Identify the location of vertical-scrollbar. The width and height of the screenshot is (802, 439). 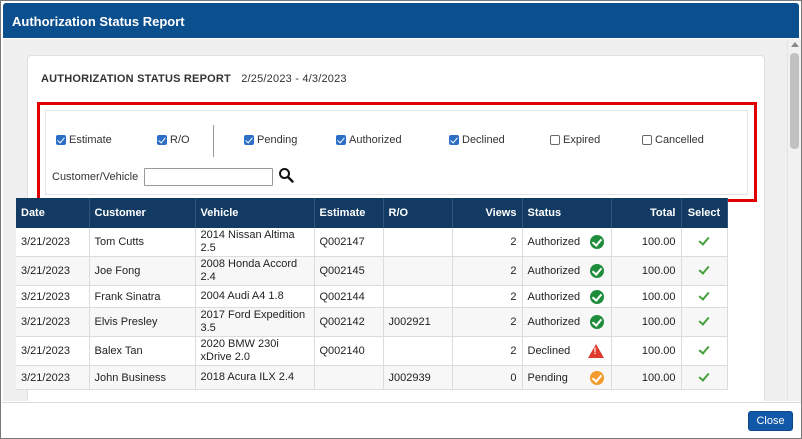
(794, 220).